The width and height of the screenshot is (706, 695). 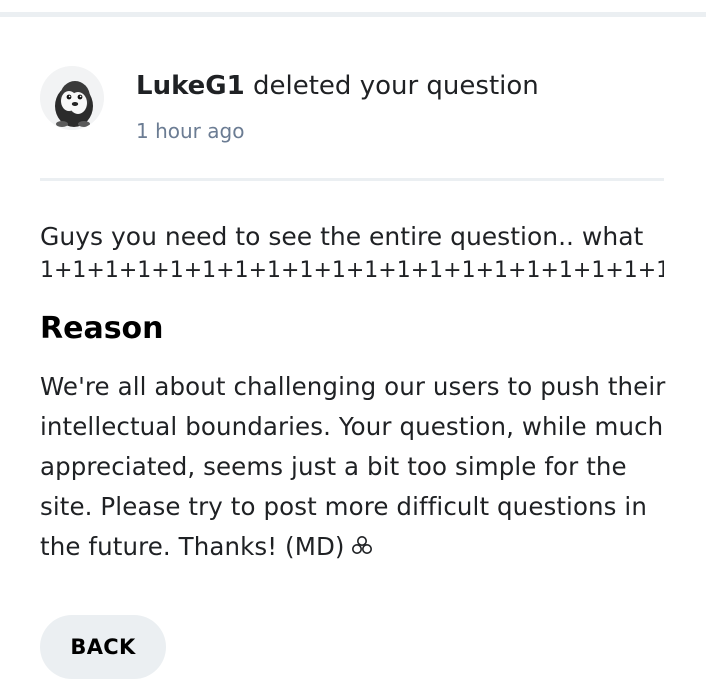 I want to click on notification-time: 1 hour ago, so click(x=190, y=131).